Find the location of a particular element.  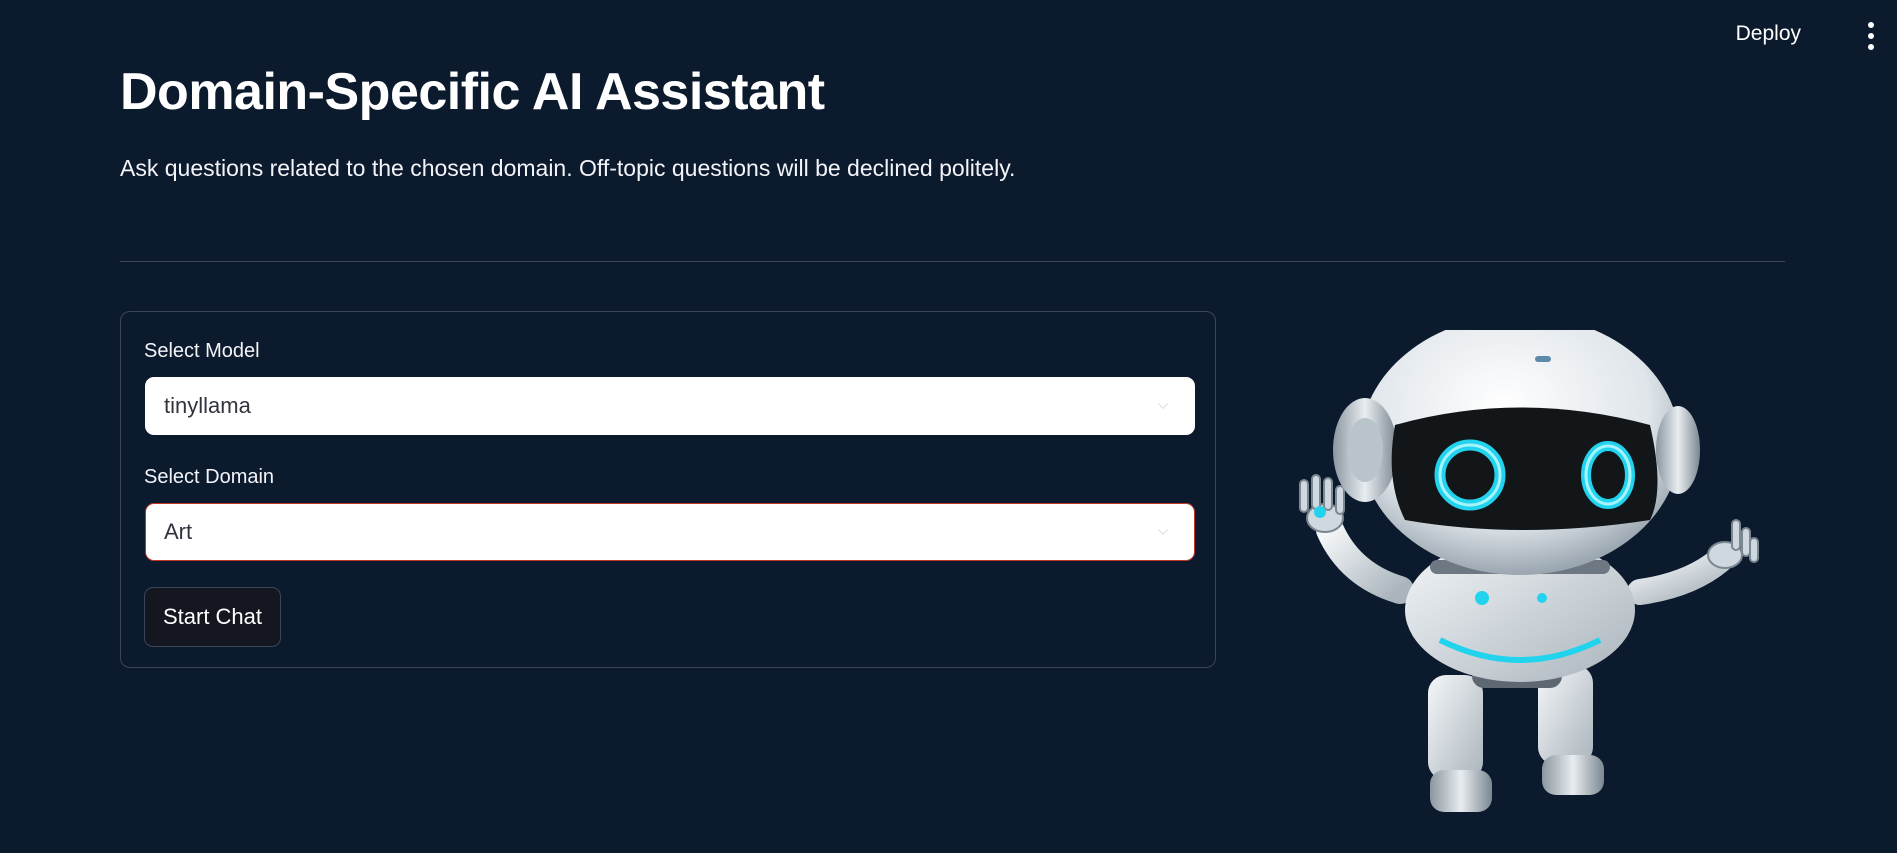

model-select: tinyllama is located at coordinates (670, 406).